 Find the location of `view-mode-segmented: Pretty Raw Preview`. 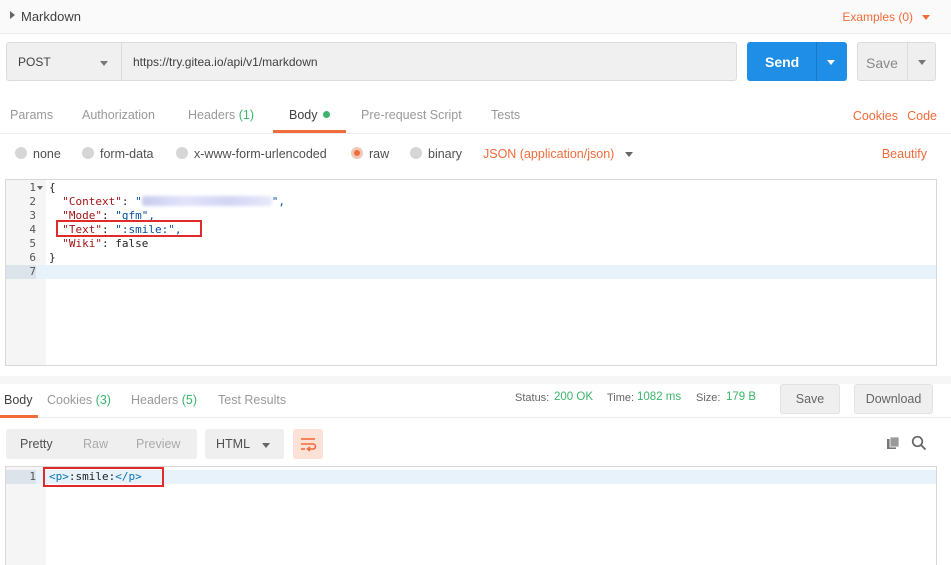

view-mode-segmented: Pretty Raw Preview is located at coordinates (101, 444).